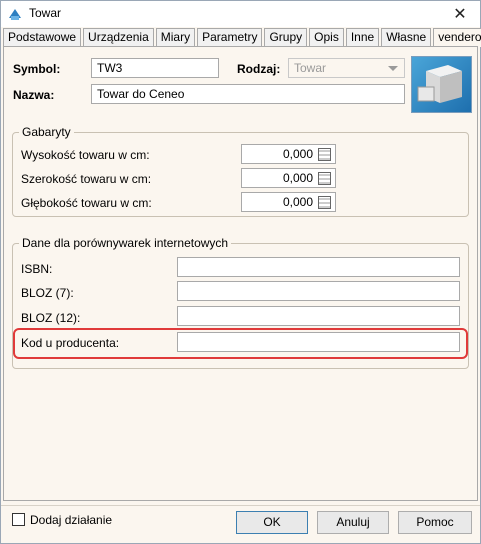  Describe the element at coordinates (406, 37) in the screenshot. I see `tab-wlasne: Własne` at that location.